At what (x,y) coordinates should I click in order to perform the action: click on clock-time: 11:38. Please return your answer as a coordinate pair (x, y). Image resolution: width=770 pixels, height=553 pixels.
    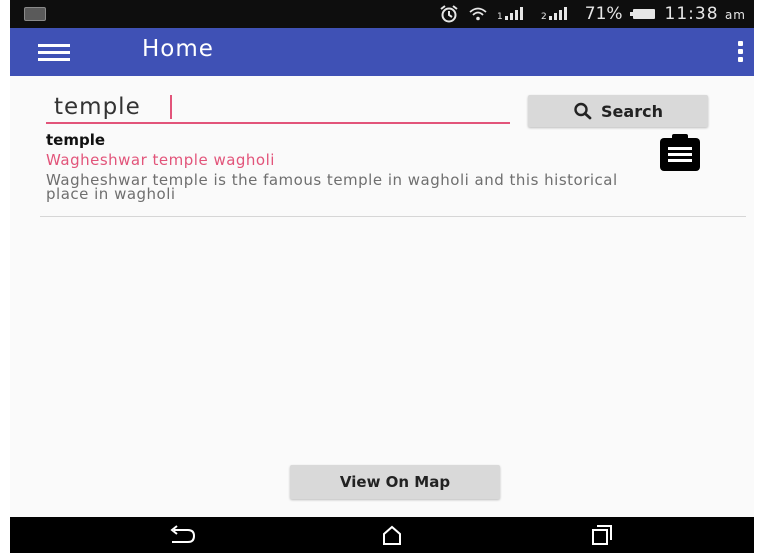
    Looking at the image, I should click on (691, 14).